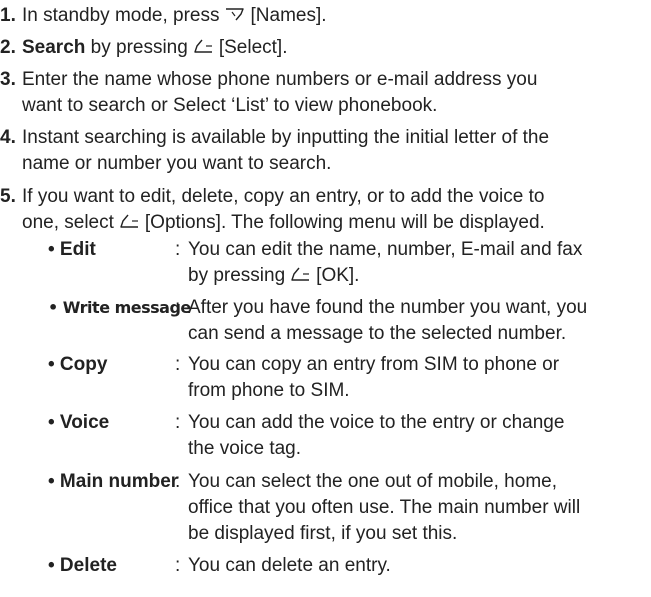 The width and height of the screenshot is (651, 597). I want to click on step-text: [Select]., so click(253, 47).